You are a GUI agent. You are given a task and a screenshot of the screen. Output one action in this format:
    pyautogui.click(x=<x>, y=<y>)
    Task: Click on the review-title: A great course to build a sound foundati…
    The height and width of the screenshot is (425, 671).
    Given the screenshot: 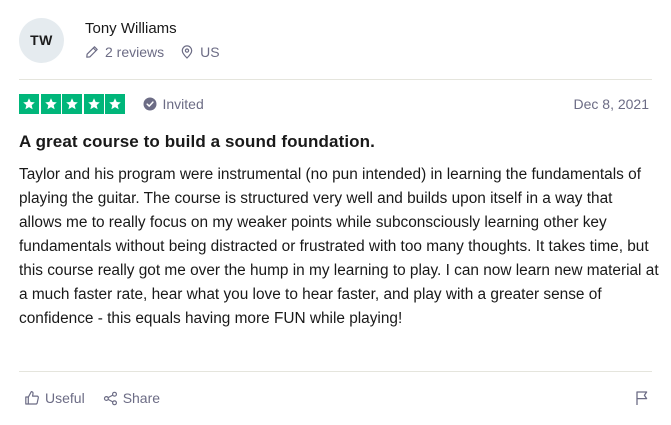 What is the action you would take?
    pyautogui.click(x=197, y=141)
    